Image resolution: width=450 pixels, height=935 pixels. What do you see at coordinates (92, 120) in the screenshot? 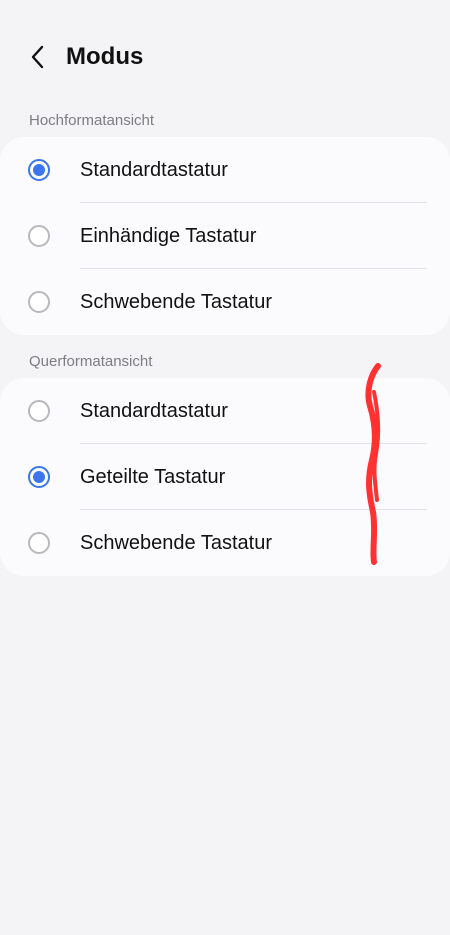
I see `section-label-portrait: Hochformatansicht` at bounding box center [92, 120].